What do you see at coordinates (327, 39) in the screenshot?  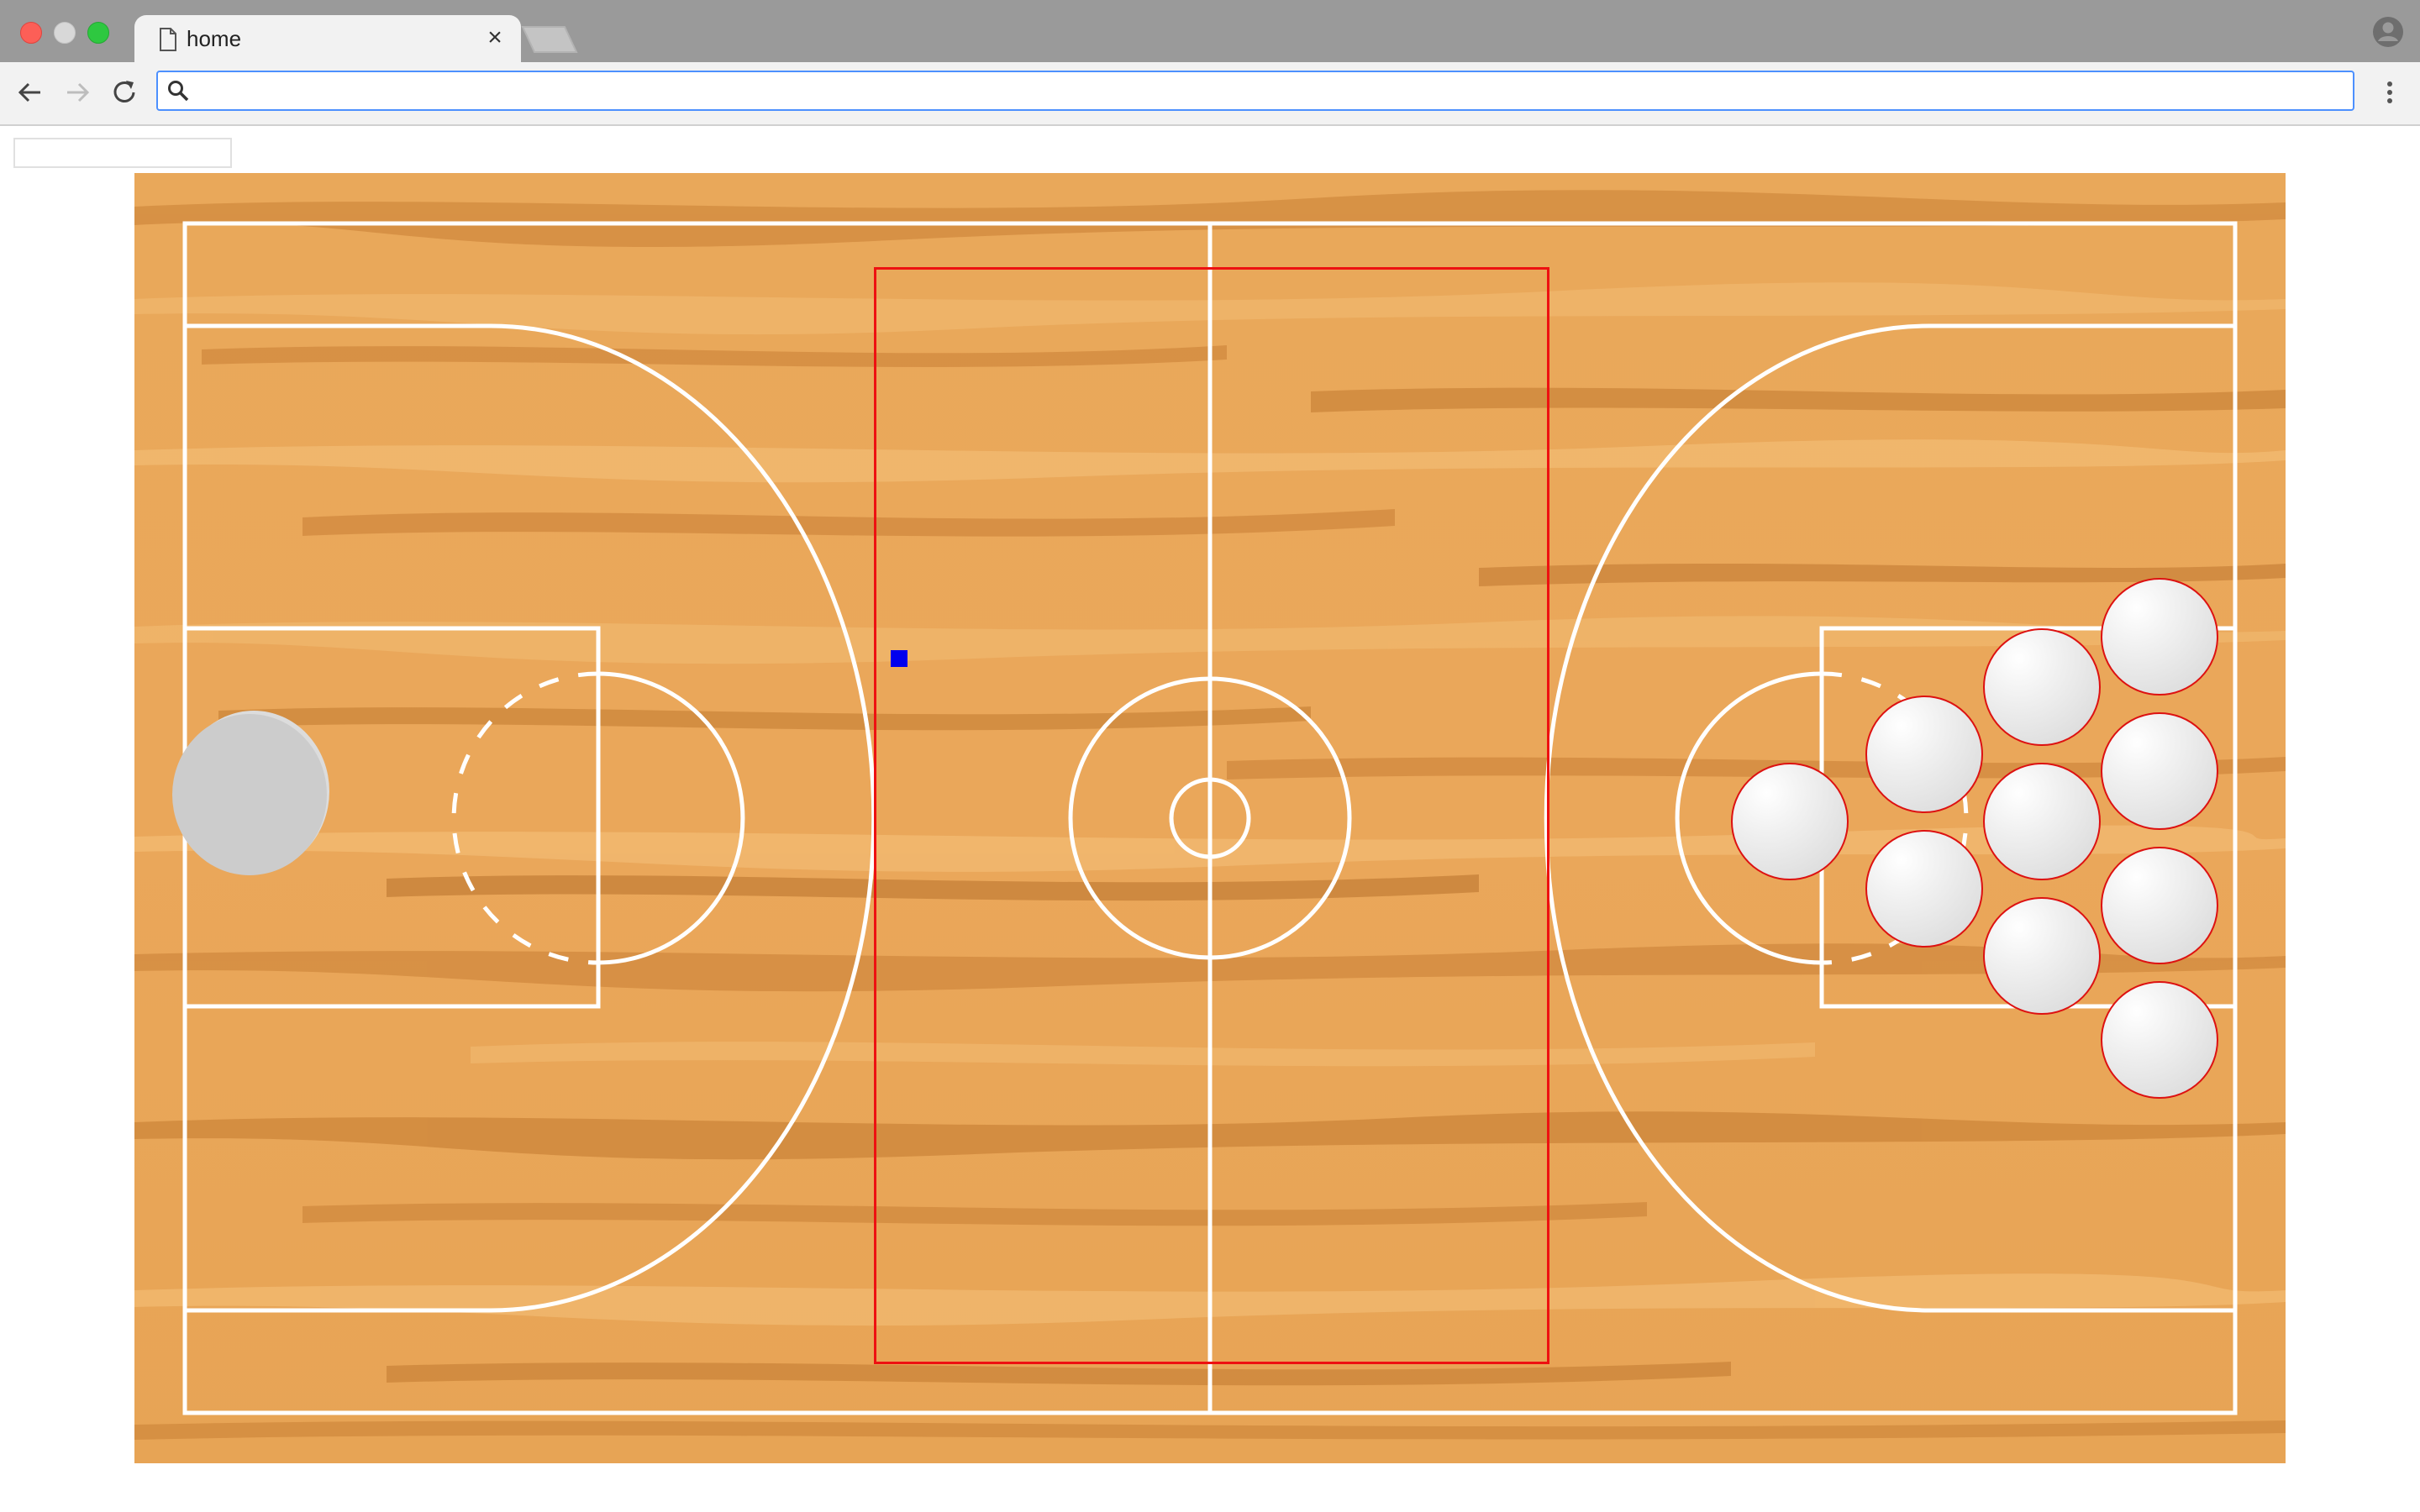 I see `browser-tab-home: home ×` at bounding box center [327, 39].